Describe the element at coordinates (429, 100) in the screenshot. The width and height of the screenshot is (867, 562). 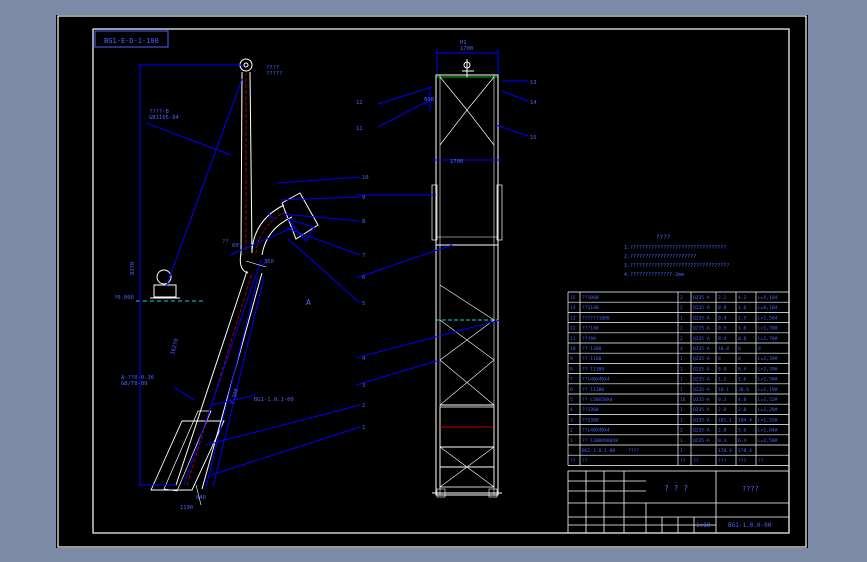
I see `svg-text: 600` at that location.